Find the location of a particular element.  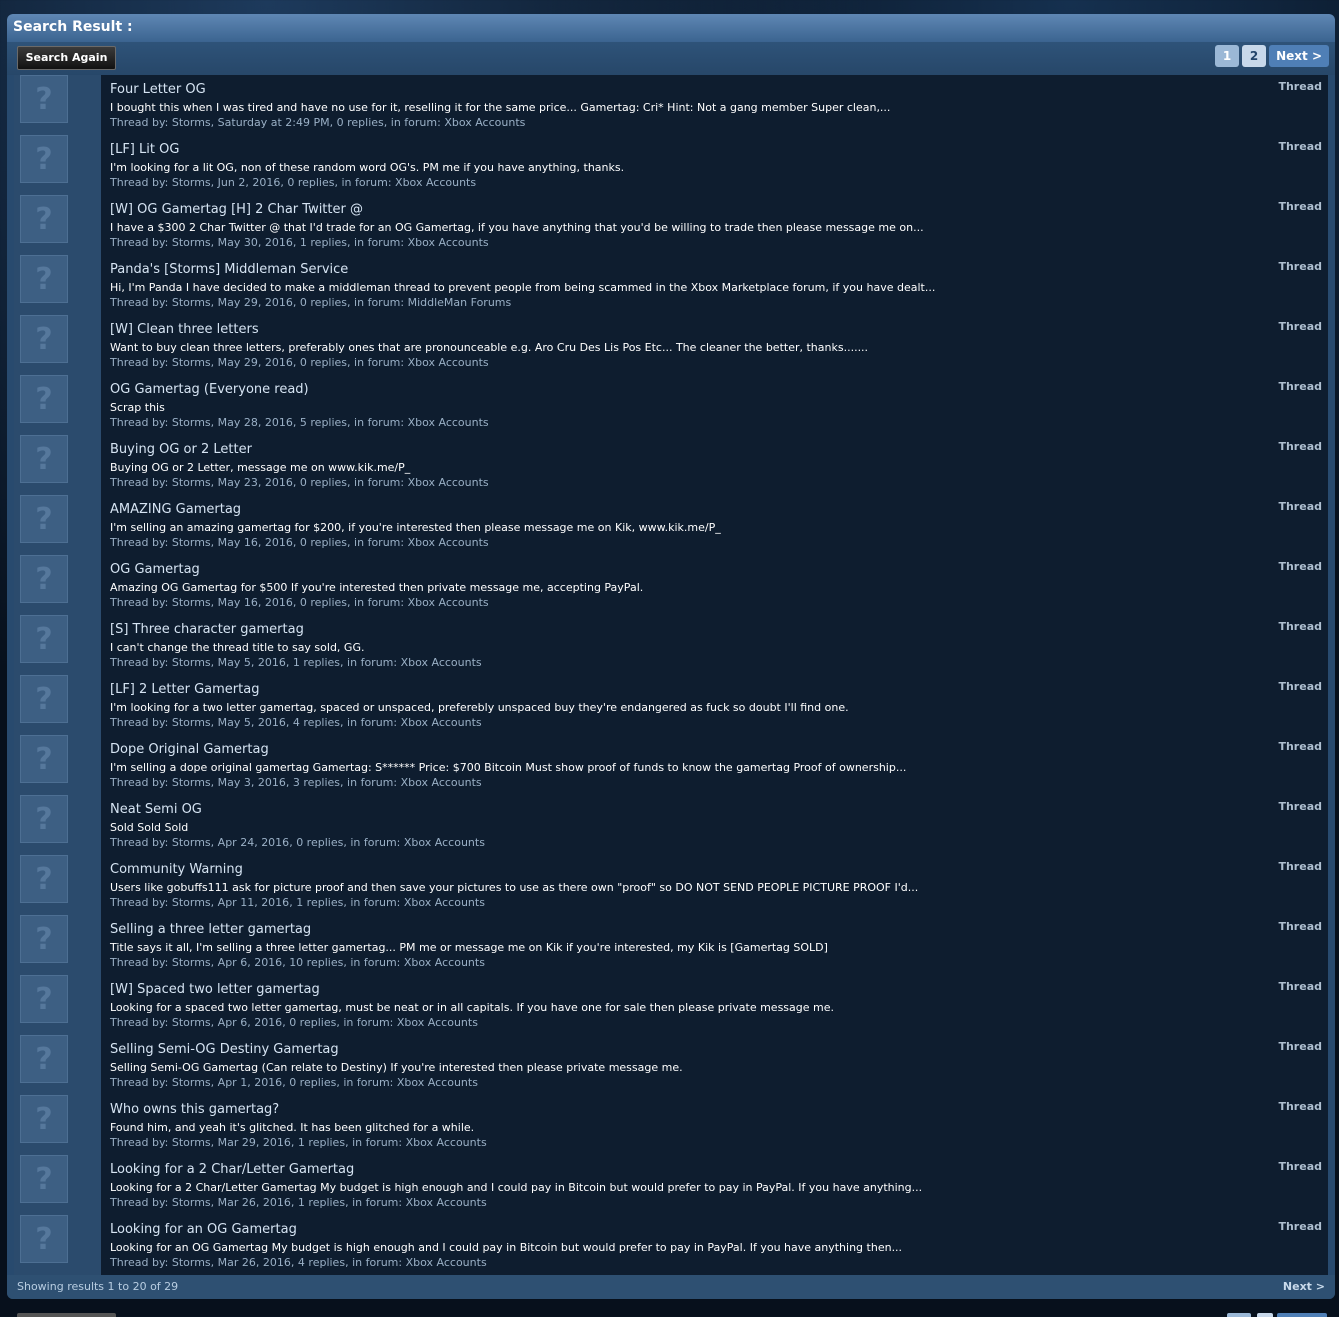

thread-title-link: Selling a three letter gamertag is located at coordinates (210, 929).